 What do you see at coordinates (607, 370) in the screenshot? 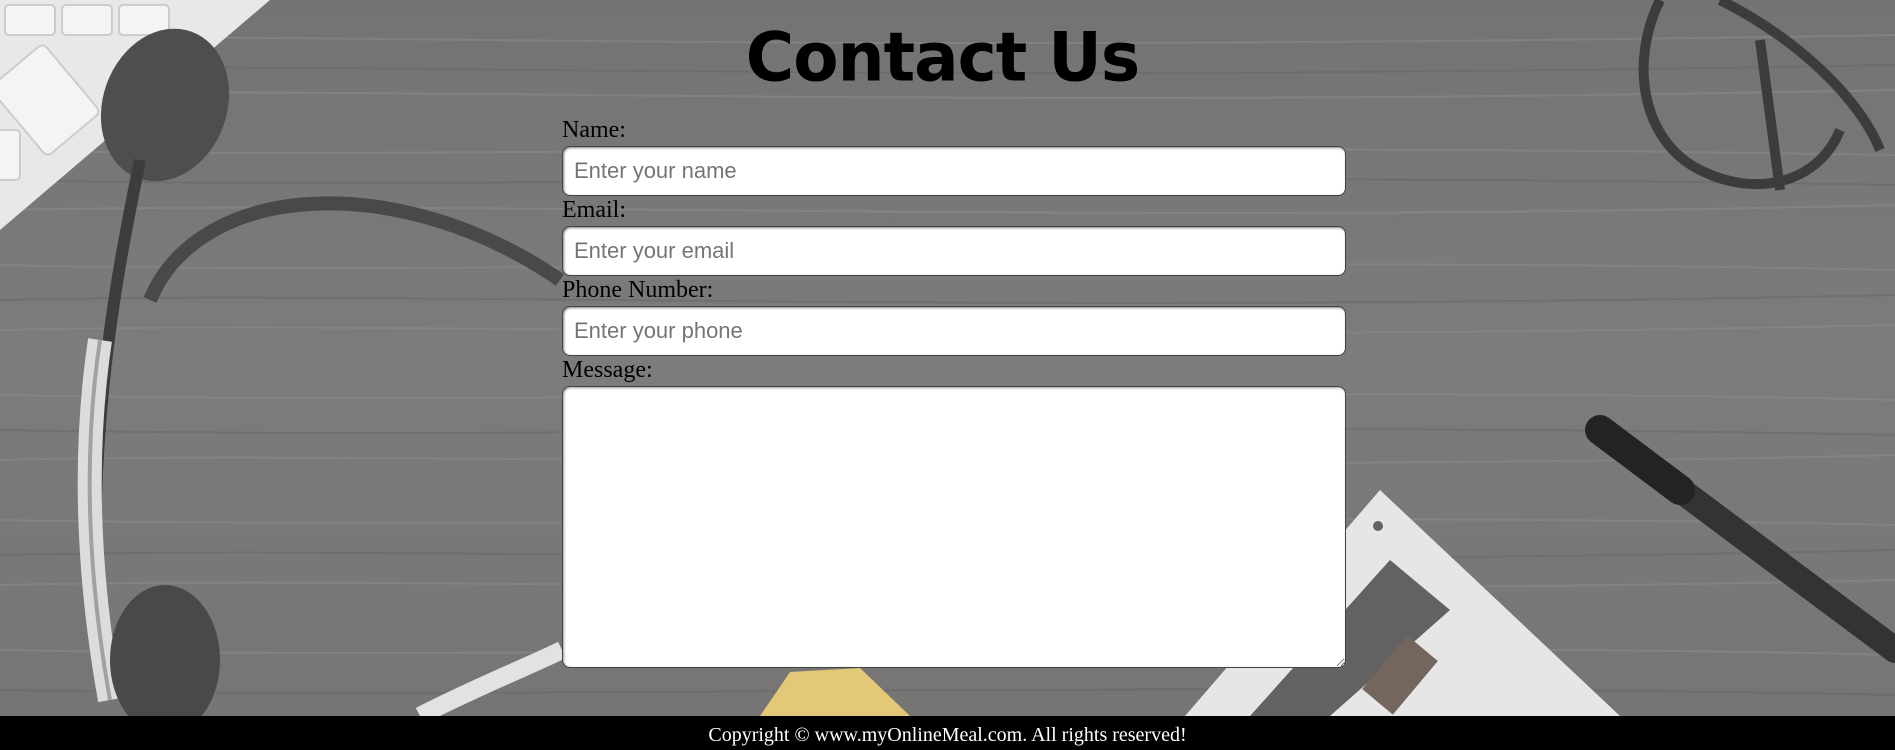
I see `message-label: Message:` at bounding box center [607, 370].